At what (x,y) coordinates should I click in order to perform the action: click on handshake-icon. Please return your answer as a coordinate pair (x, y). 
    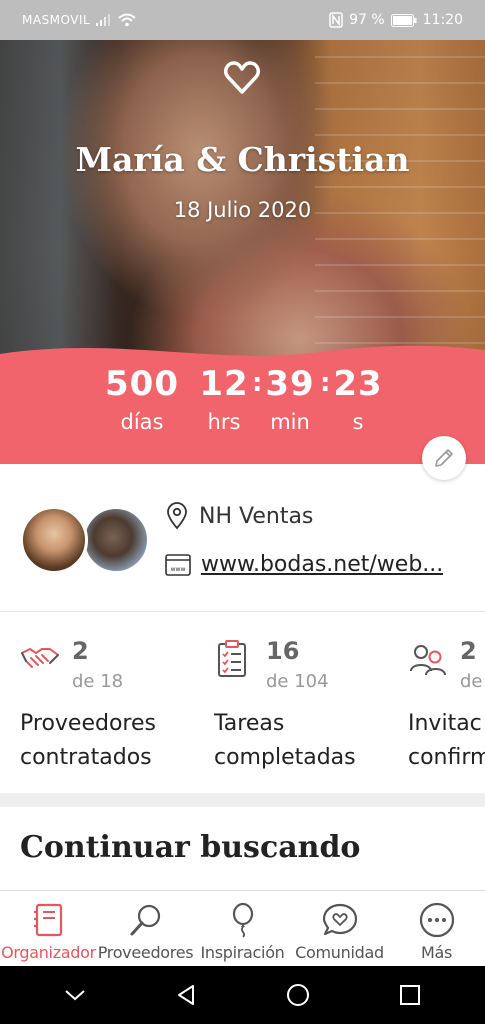
    Looking at the image, I should click on (40, 658).